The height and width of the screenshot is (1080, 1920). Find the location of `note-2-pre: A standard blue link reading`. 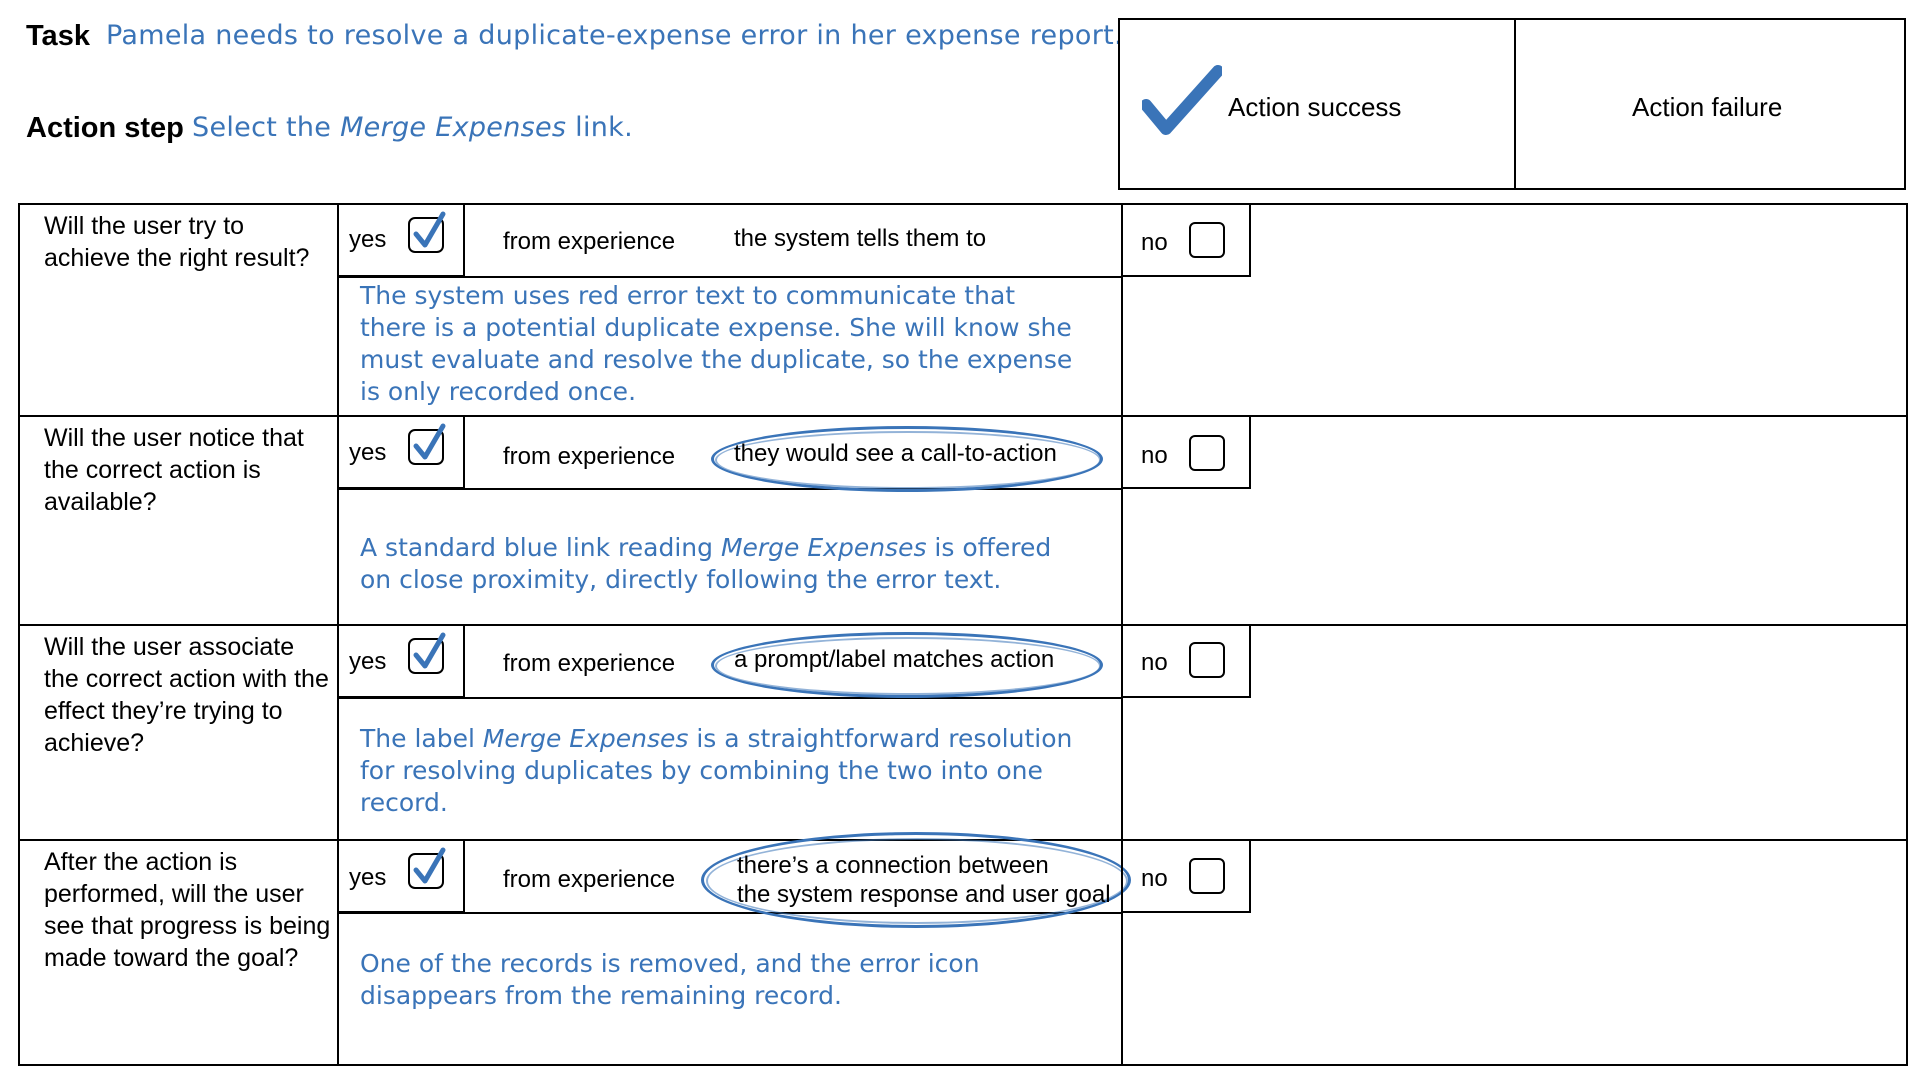

note-2-pre: A standard blue link reading is located at coordinates (540, 547).